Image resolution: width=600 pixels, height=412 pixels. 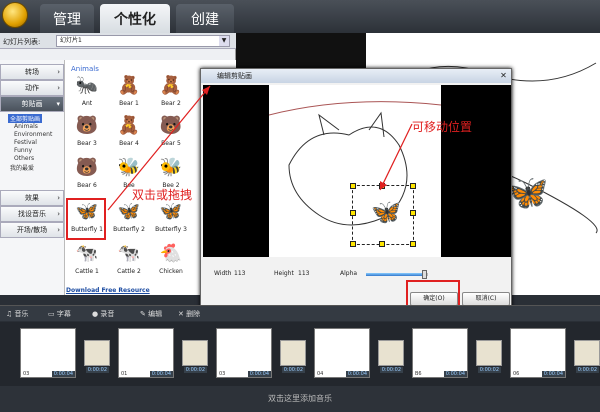 What do you see at coordinates (527, 193) in the screenshot?
I see `butterfly-icon: 🦋` at bounding box center [527, 193].